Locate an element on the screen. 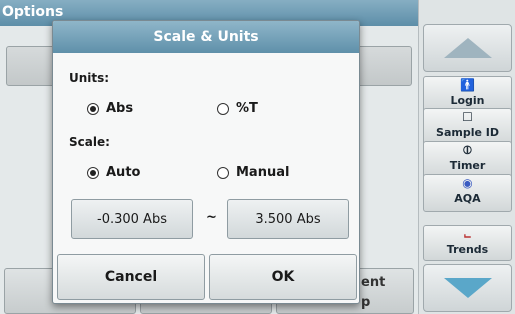 The image size is (515, 314). sidebar-item-label: Timer is located at coordinates (467, 165).